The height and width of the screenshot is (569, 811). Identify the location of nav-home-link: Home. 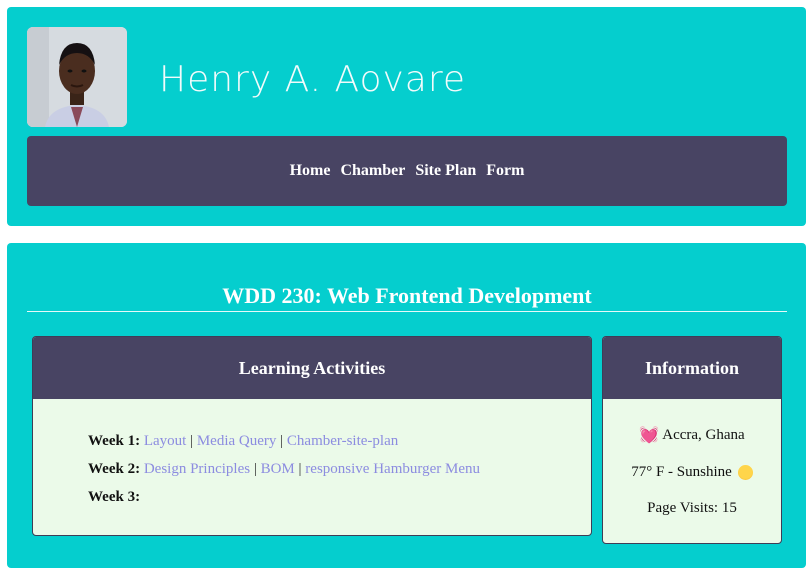
(310, 171).